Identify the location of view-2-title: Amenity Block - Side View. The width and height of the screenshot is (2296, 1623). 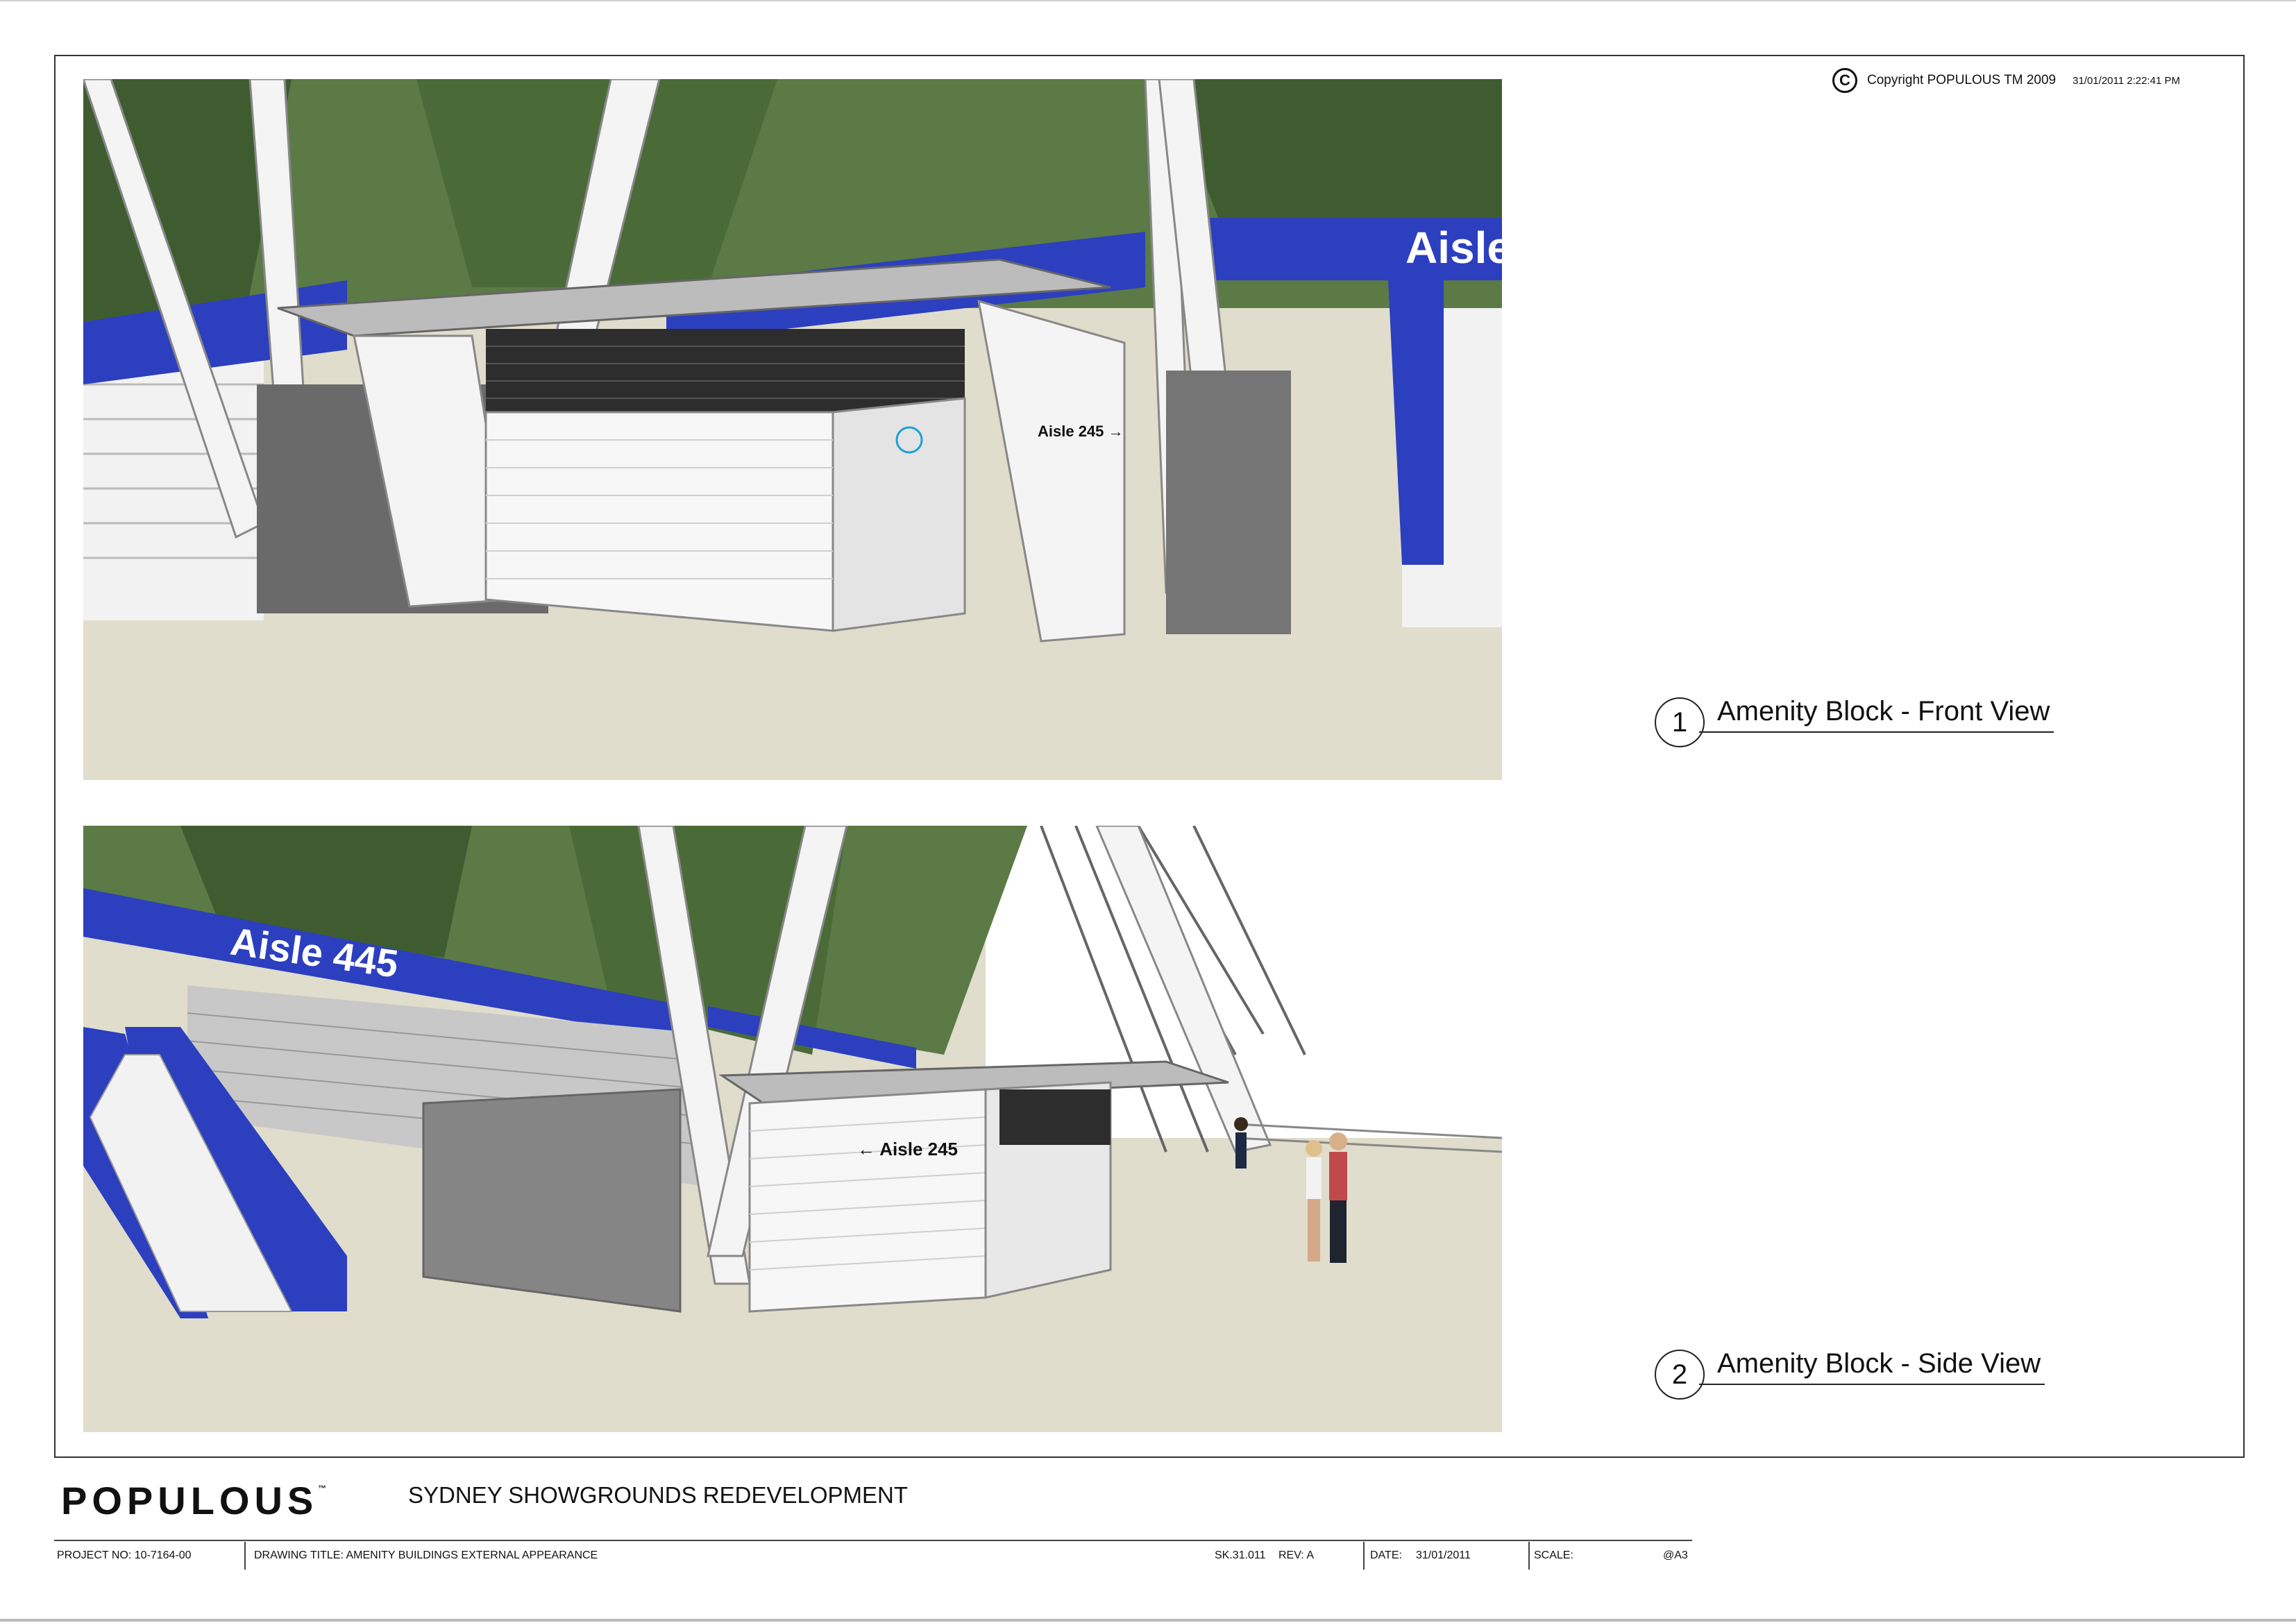
(1872, 1365).